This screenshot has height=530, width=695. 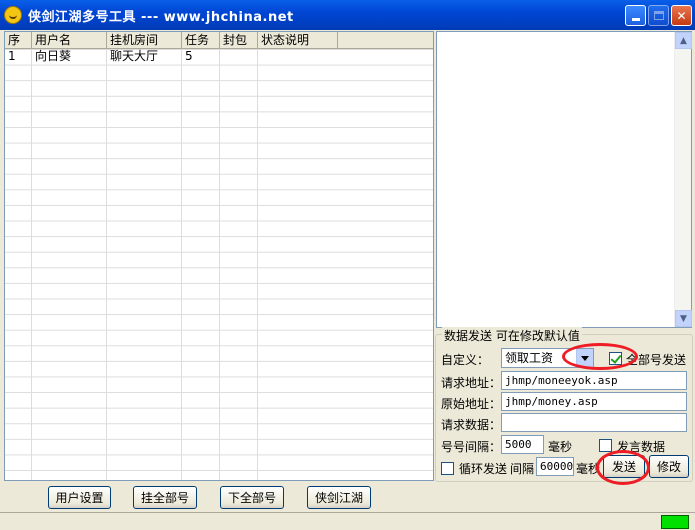 What do you see at coordinates (239, 40) in the screenshot?
I see `column-header-packet: 封包` at bounding box center [239, 40].